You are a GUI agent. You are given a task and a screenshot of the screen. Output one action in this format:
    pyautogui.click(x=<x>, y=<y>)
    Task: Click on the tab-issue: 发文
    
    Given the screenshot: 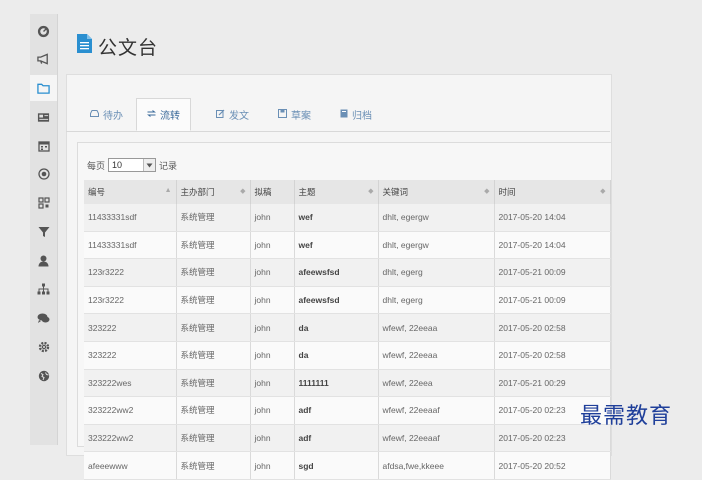 What is the action you would take?
    pyautogui.click(x=232, y=114)
    